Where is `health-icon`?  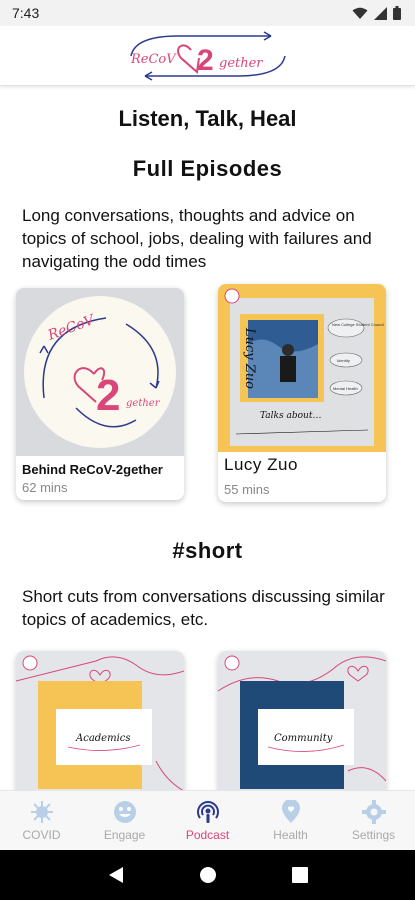
health-icon is located at coordinates (290, 811).